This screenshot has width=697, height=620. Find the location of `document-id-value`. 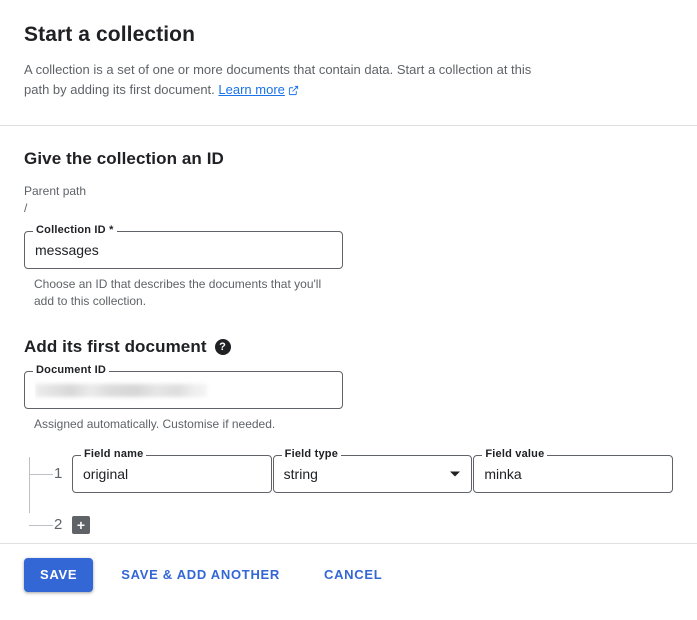

document-id-value is located at coordinates (183, 390).